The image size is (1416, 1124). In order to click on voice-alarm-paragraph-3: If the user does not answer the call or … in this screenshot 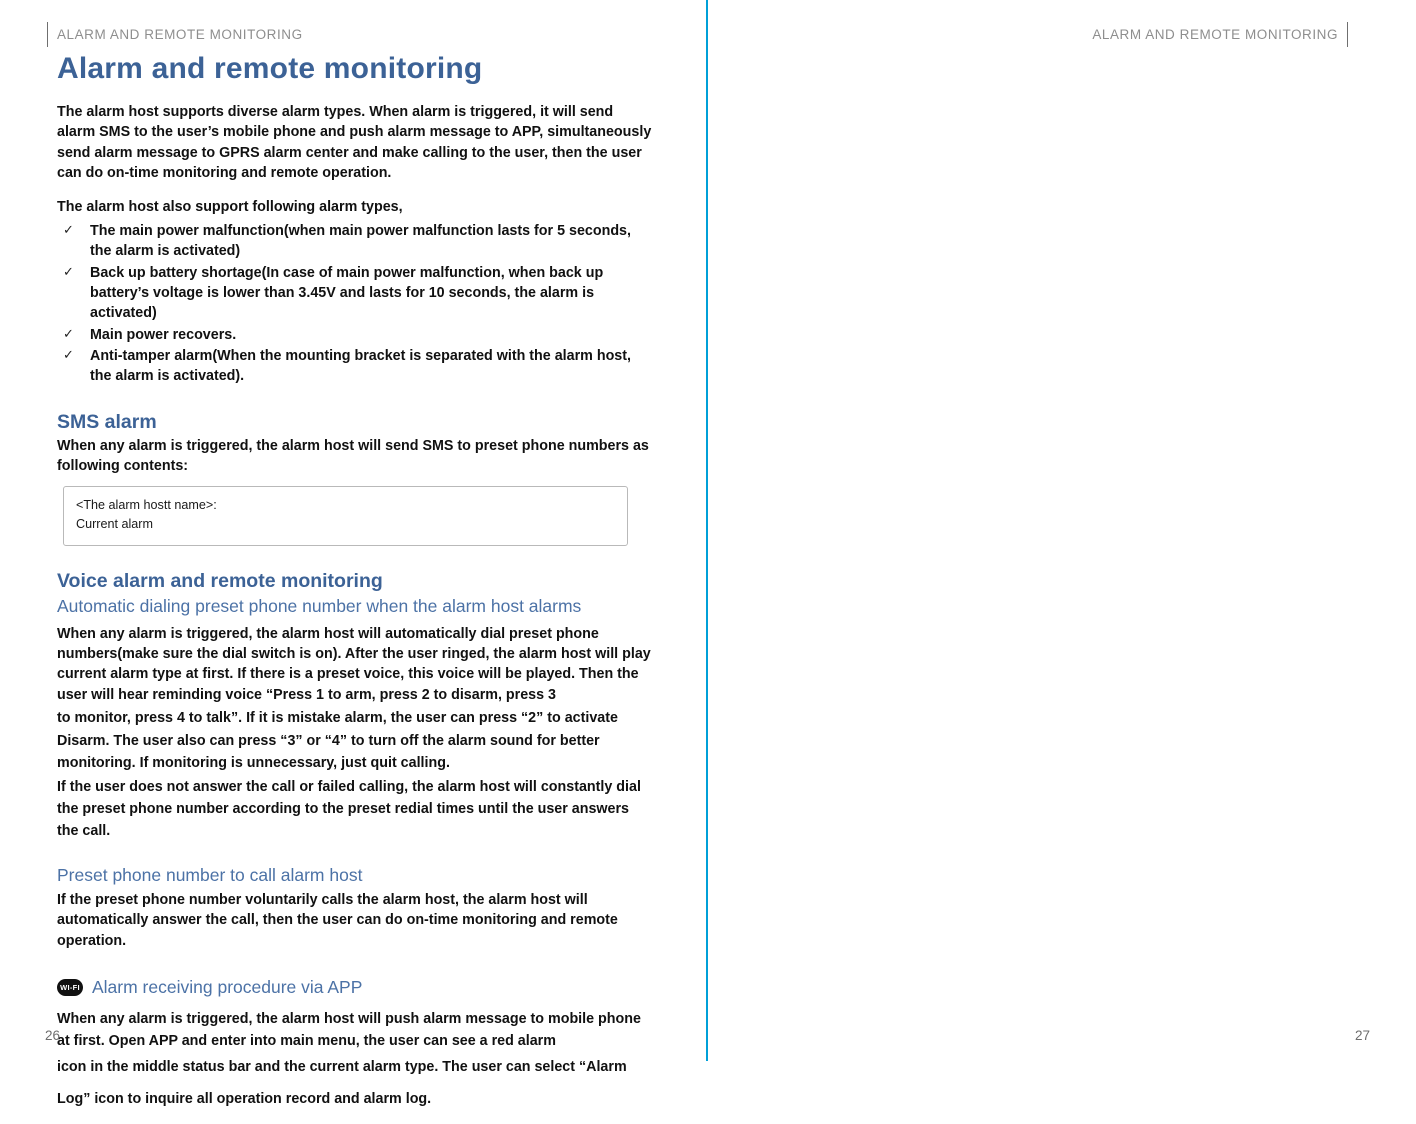, I will do `click(349, 809)`.